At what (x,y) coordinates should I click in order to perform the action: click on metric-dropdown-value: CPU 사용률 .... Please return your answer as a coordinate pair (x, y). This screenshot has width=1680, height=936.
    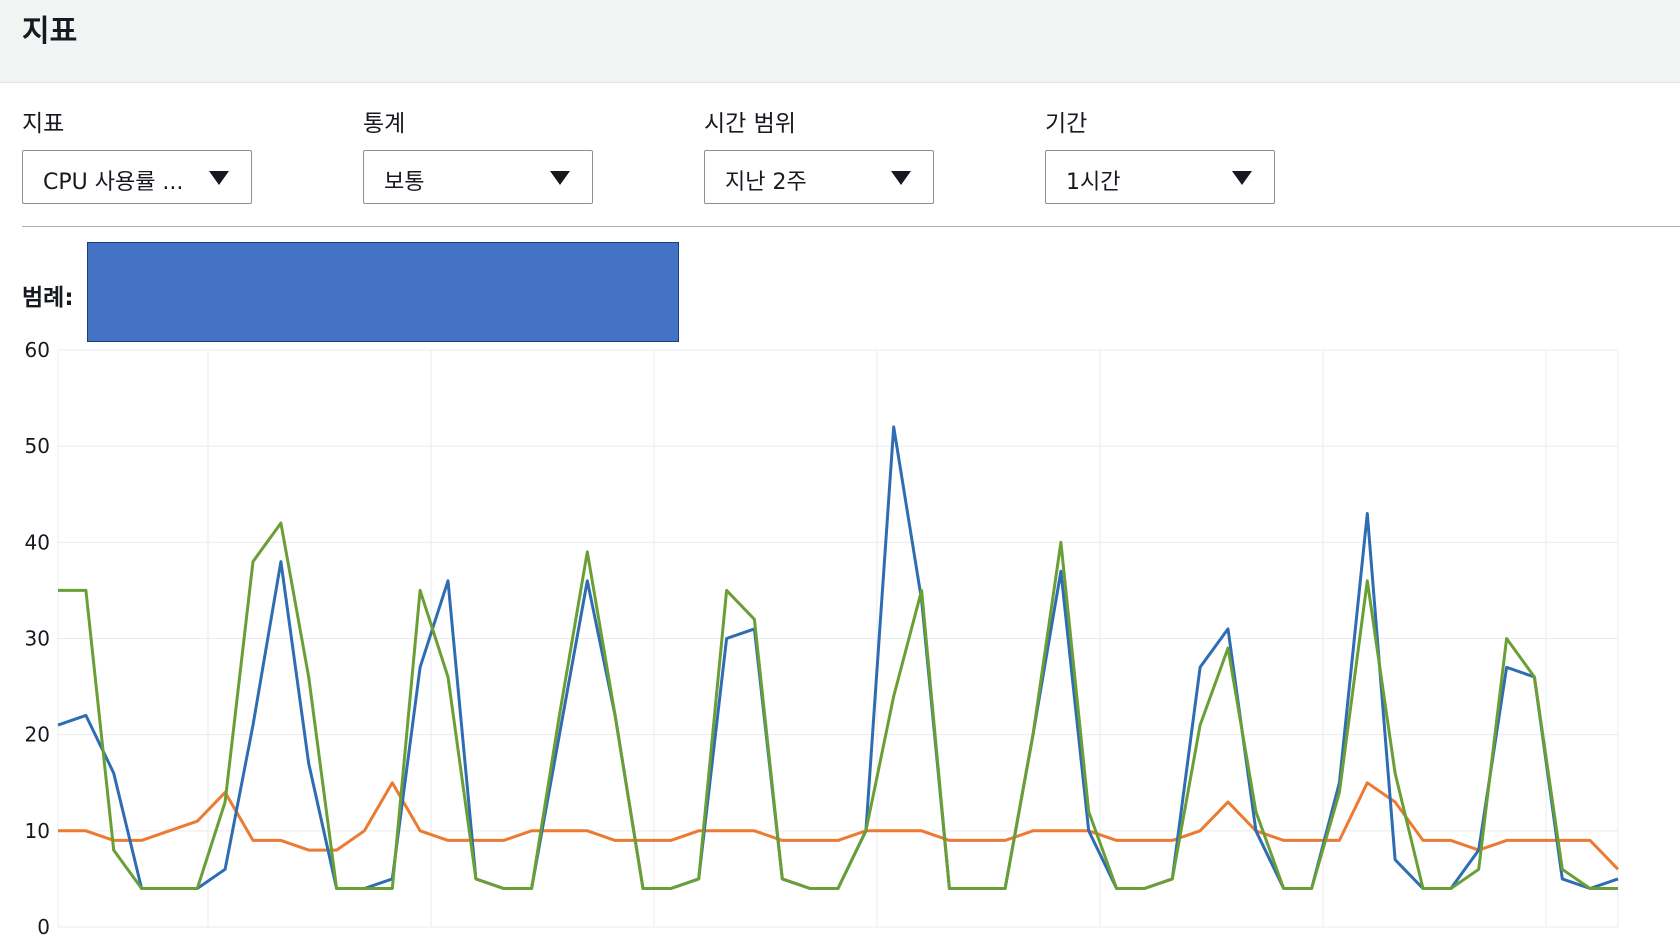
    Looking at the image, I should click on (113, 182).